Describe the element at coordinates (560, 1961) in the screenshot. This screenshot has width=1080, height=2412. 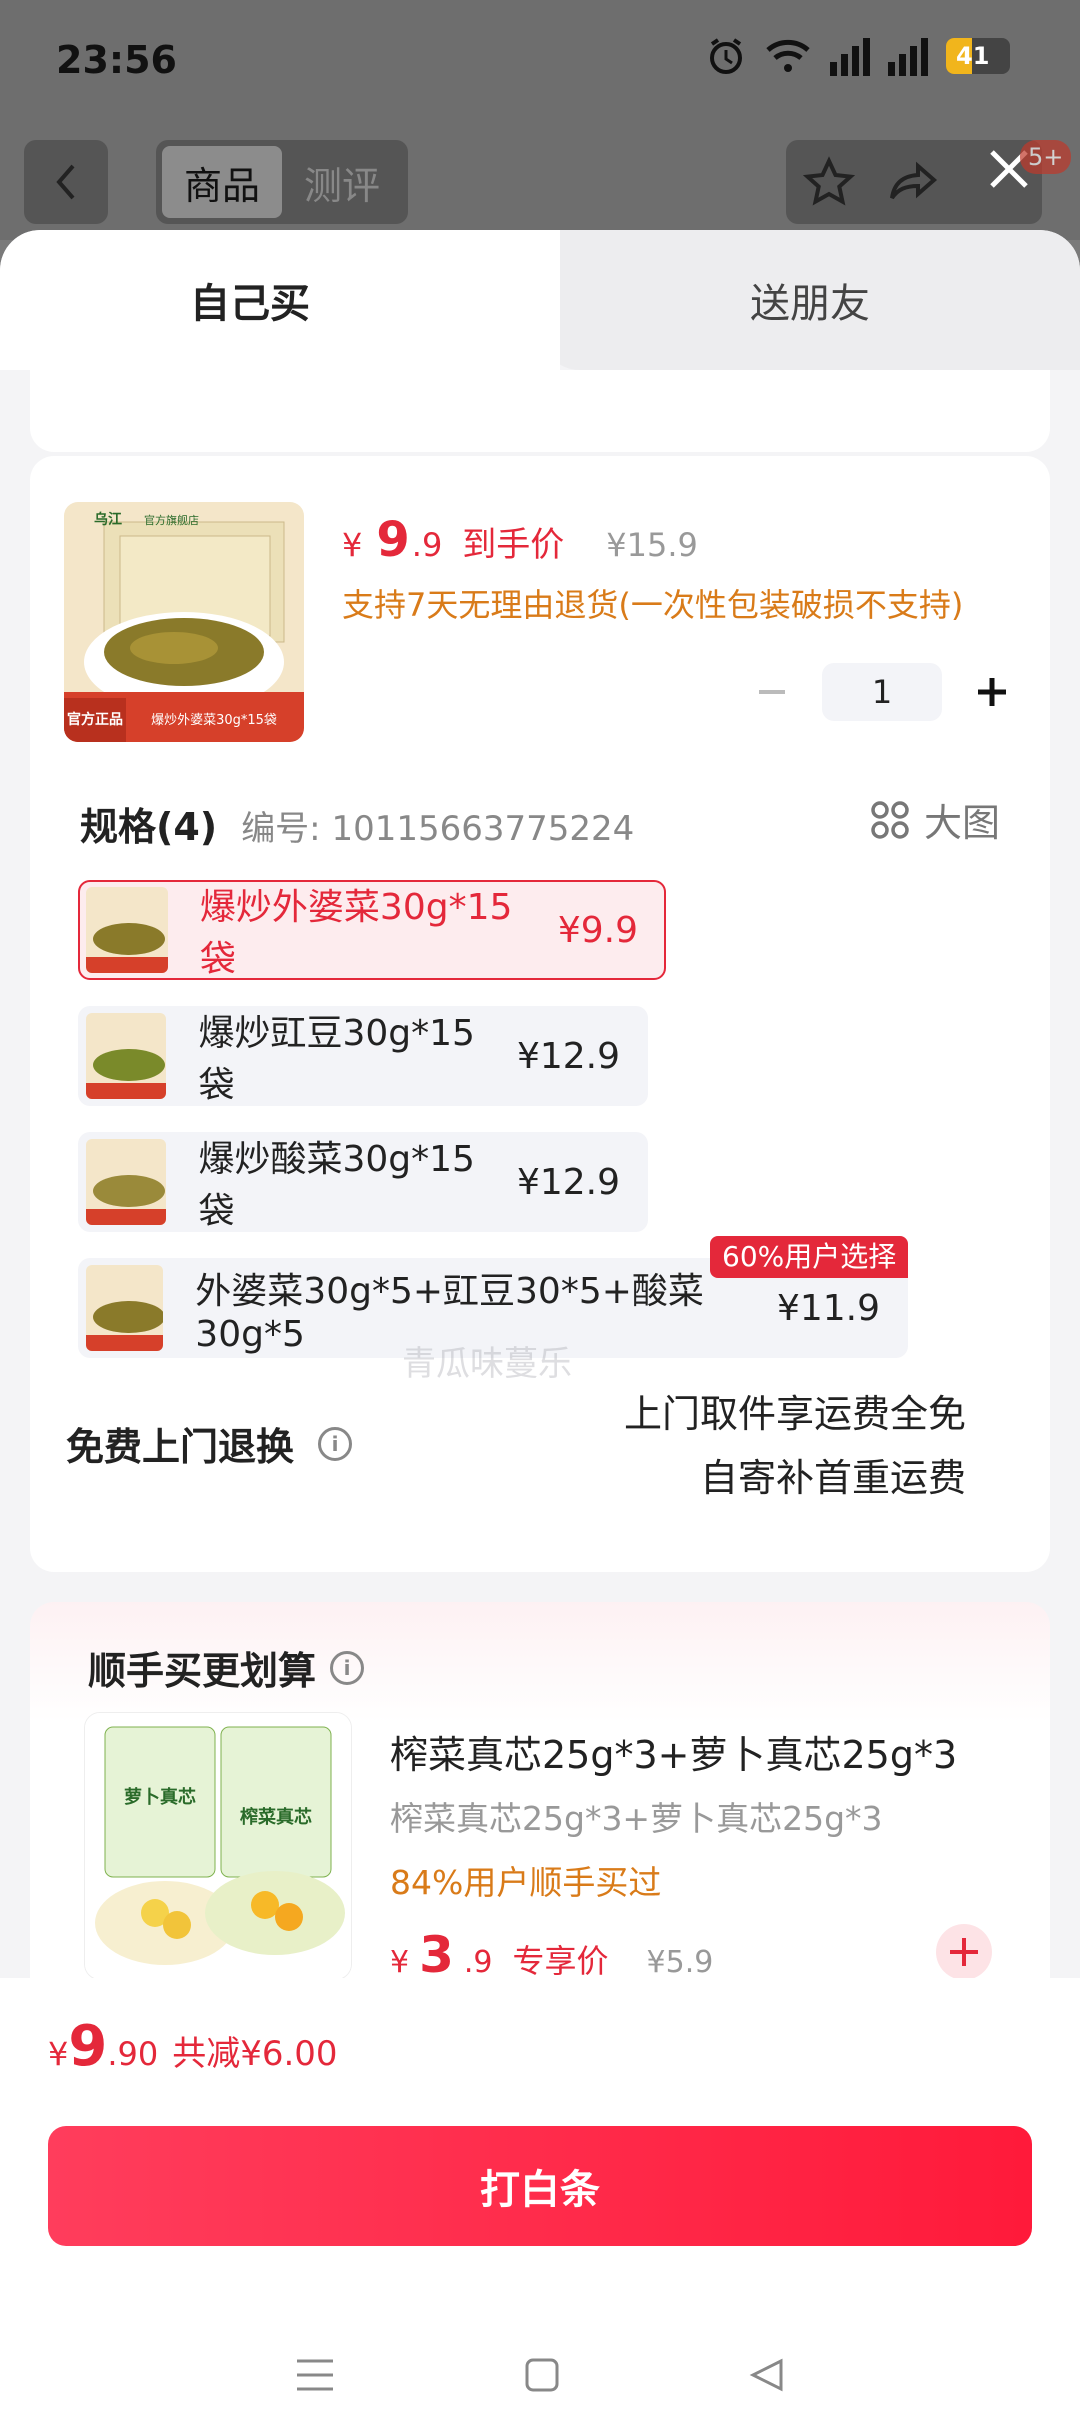
I see `add-on-price-label: 专享价` at that location.